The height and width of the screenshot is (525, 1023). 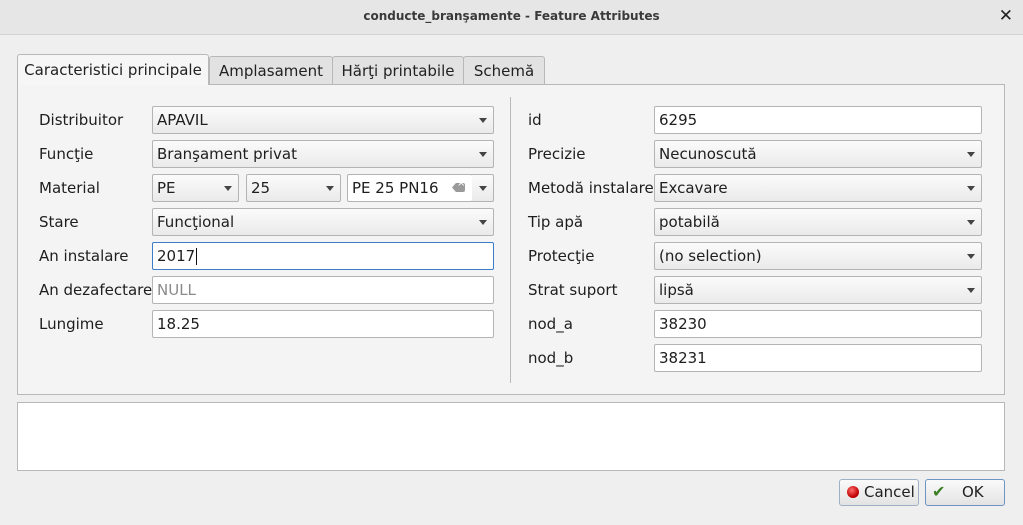 I want to click on precizie-value: Necunoscută, so click(x=708, y=154).